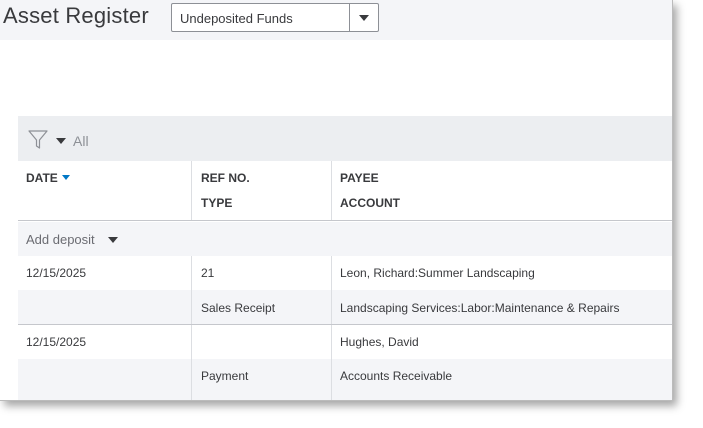 The height and width of the screenshot is (428, 703). I want to click on column-header-date: DATE, so click(42, 178).